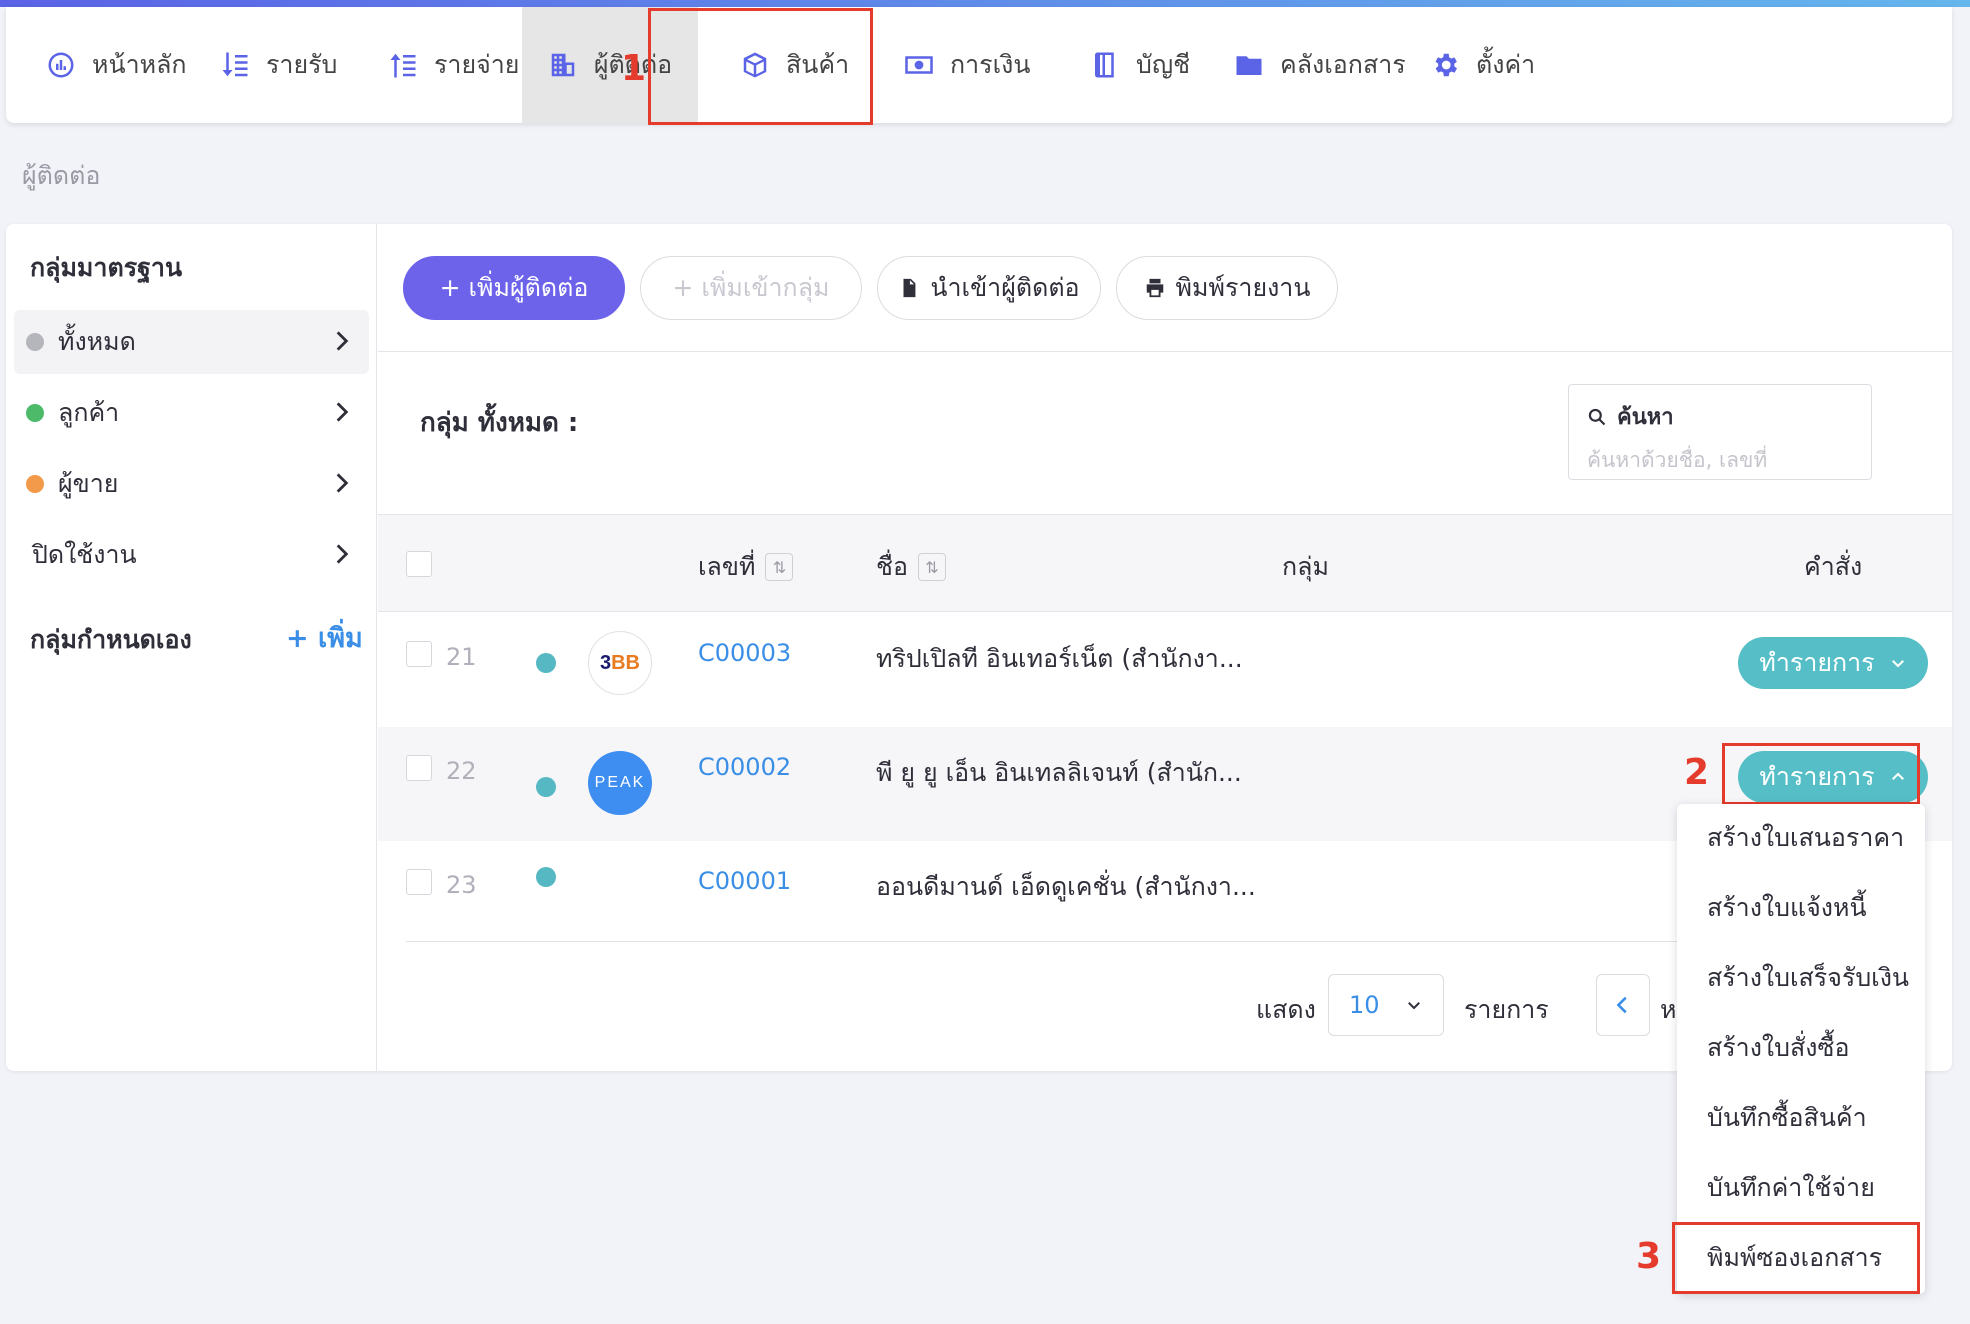 Image resolution: width=1970 pixels, height=1324 pixels. What do you see at coordinates (1791, 1188) in the screenshot?
I see `menu-item-record-expense: บันทึกค่าใช้จ่าย` at bounding box center [1791, 1188].